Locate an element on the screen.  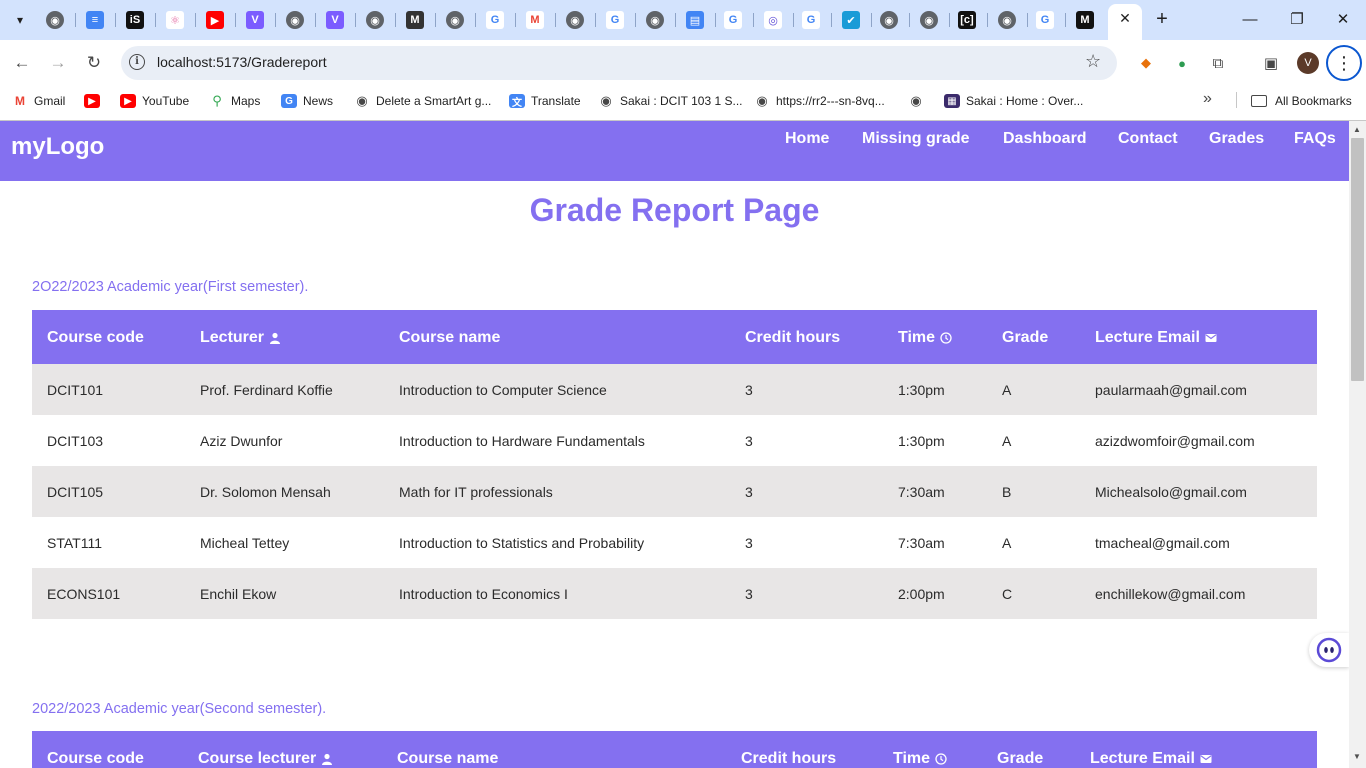
bookmark-item: ⚲ Maps is located at coordinates (234, 101).